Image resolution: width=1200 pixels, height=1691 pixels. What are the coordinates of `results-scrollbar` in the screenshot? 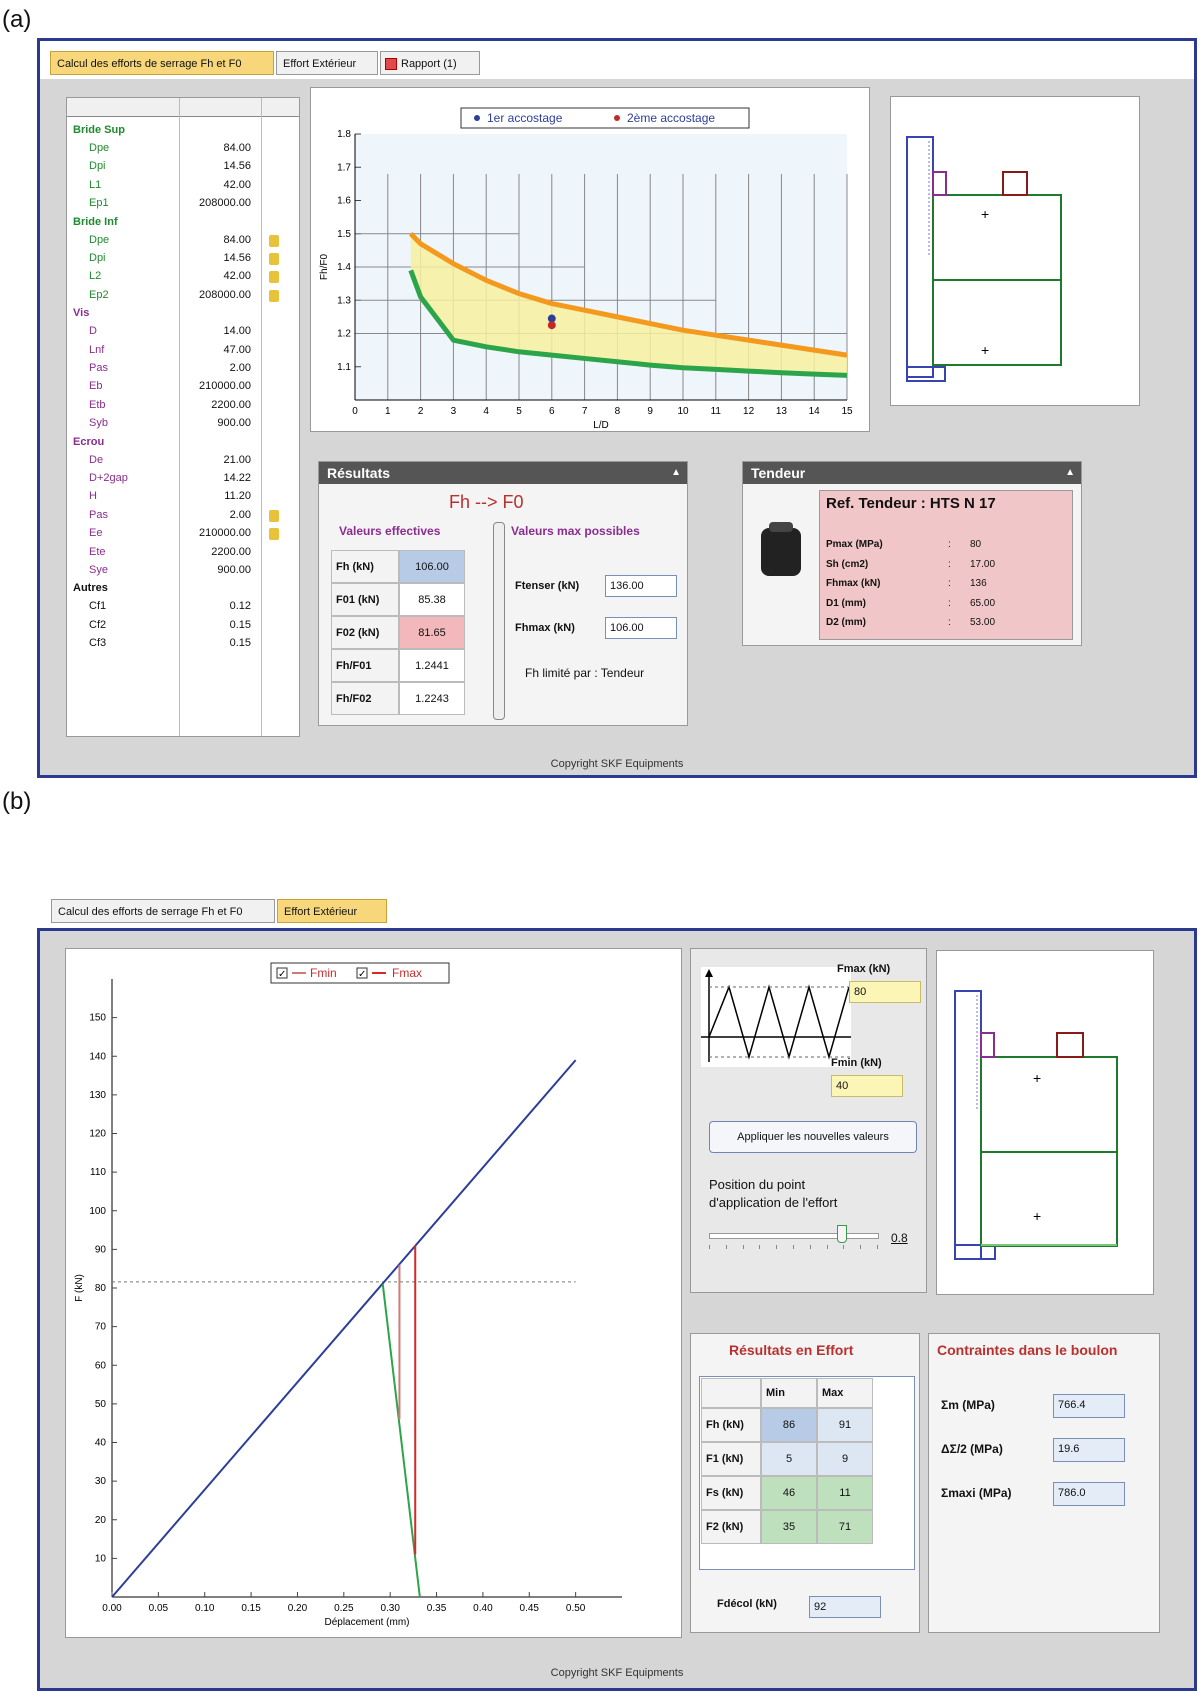 It's located at (499, 621).